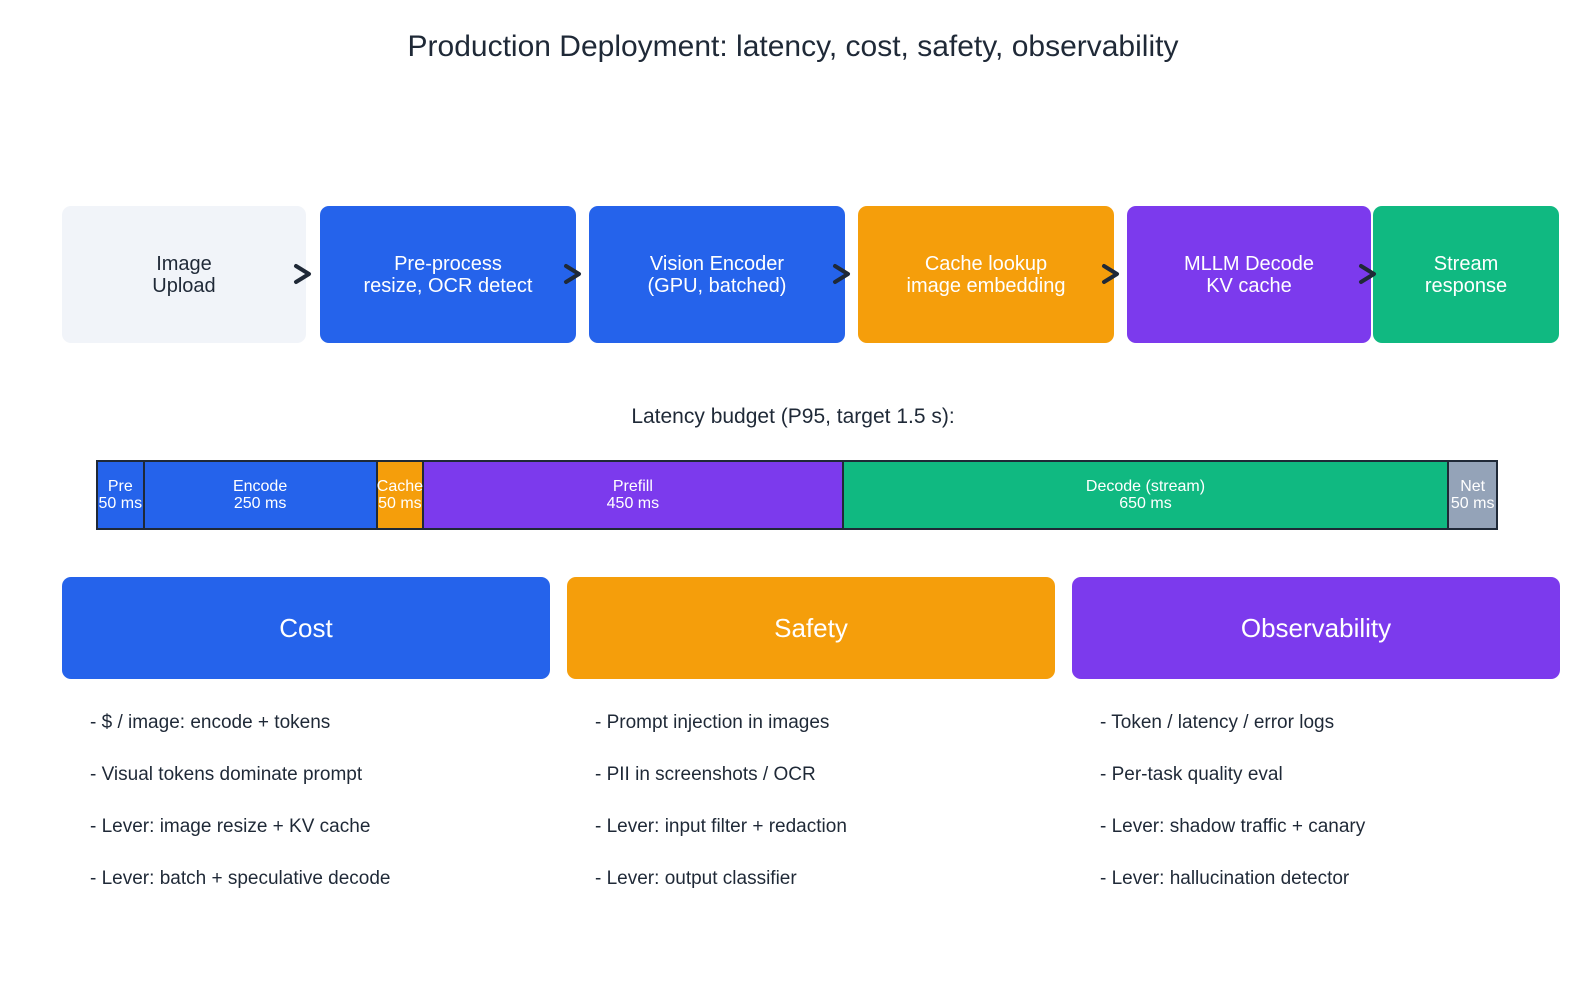 Image resolution: width=1586 pixels, height=992 pixels. I want to click on stage-label-line: KV cache, so click(1249, 285).